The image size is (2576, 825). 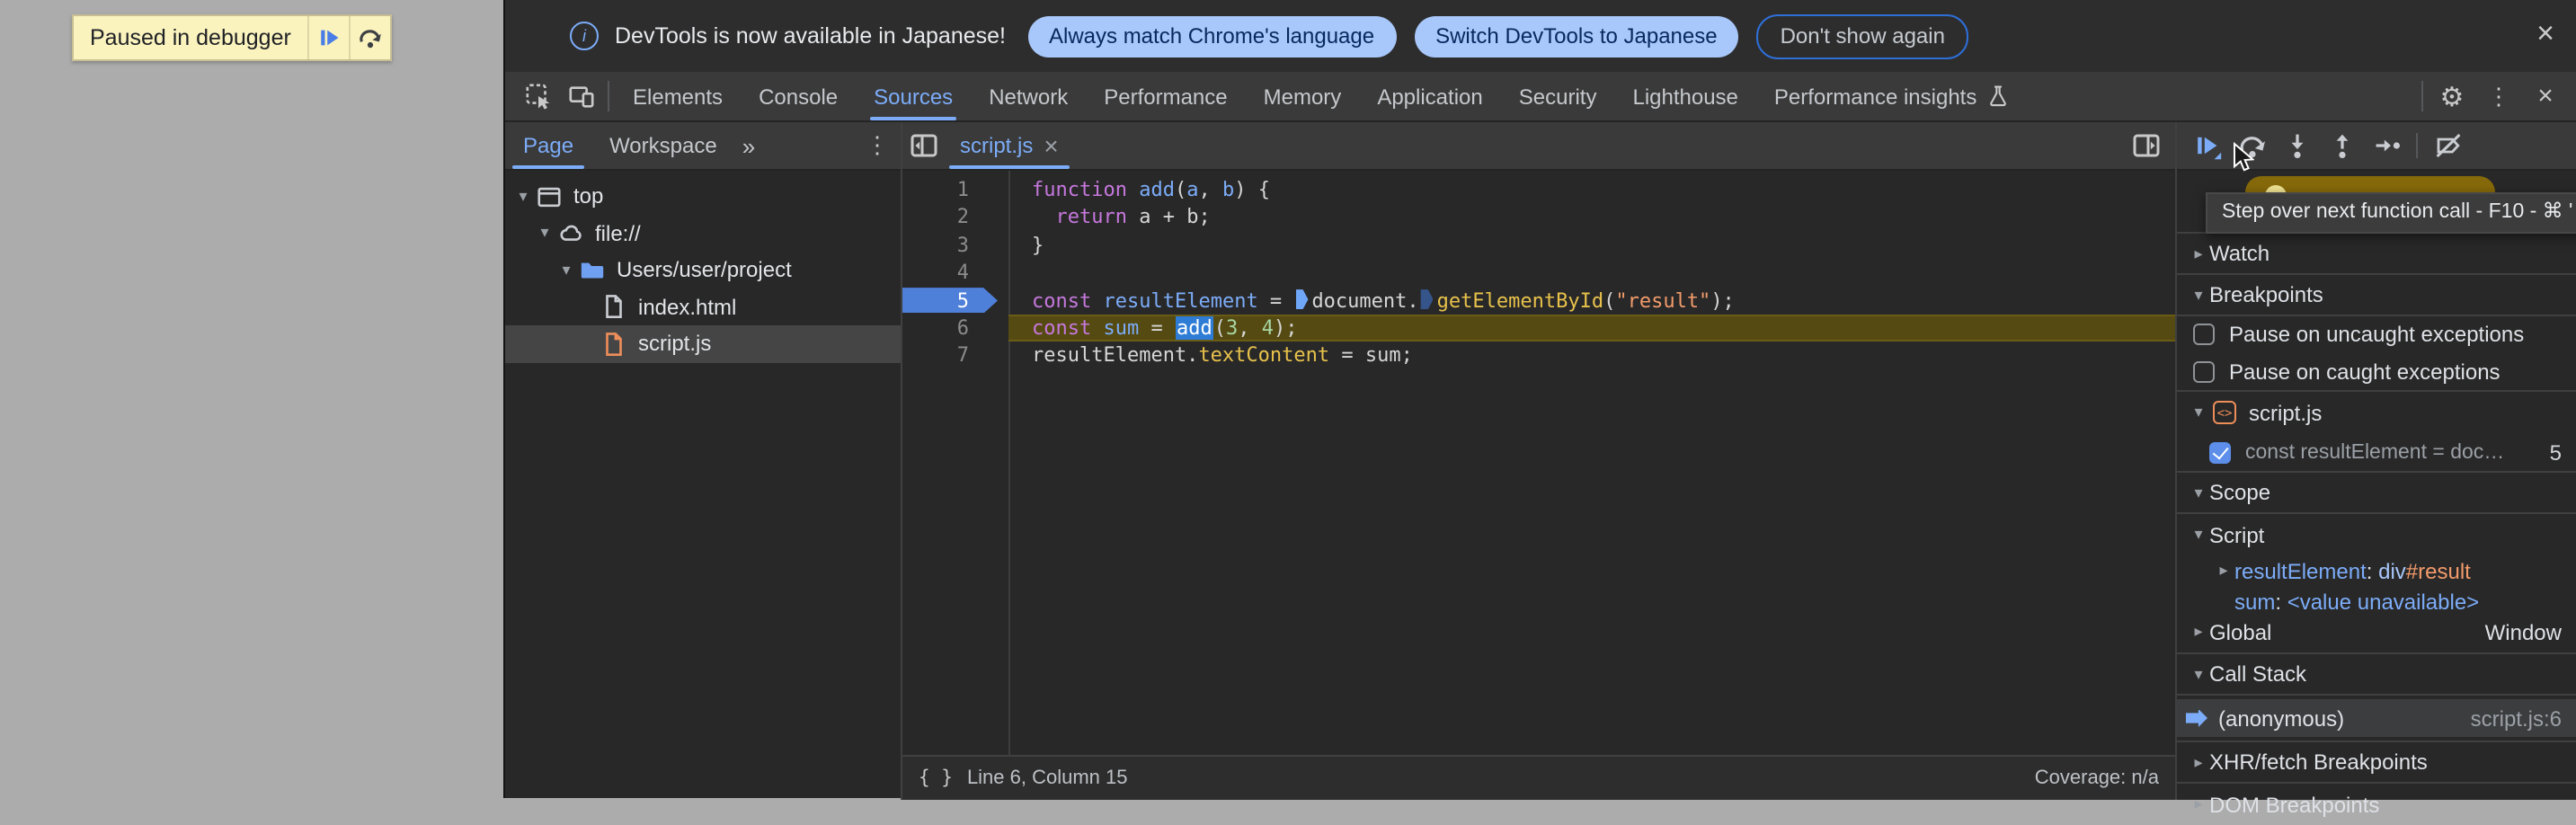 I want to click on file-js-icon, so click(x=613, y=345).